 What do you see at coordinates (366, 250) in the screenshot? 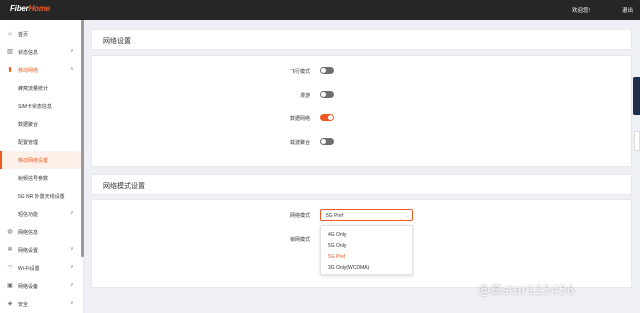
I see `network-mode-dropdown: 4G Only 5G Only 5G Pref 3G Only(WCDMA)` at bounding box center [366, 250].